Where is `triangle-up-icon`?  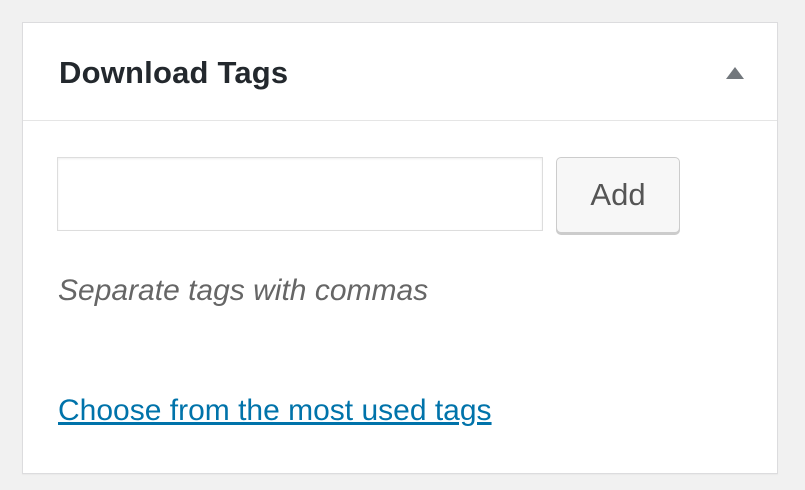
triangle-up-icon is located at coordinates (735, 73).